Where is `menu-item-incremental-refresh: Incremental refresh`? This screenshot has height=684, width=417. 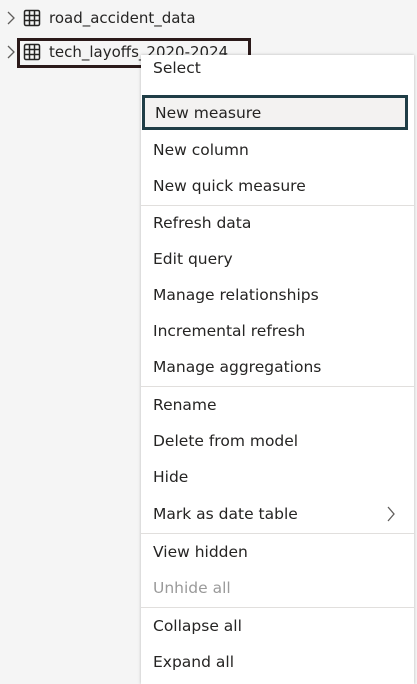
menu-item-incremental-refresh: Incremental refresh is located at coordinates (277, 330).